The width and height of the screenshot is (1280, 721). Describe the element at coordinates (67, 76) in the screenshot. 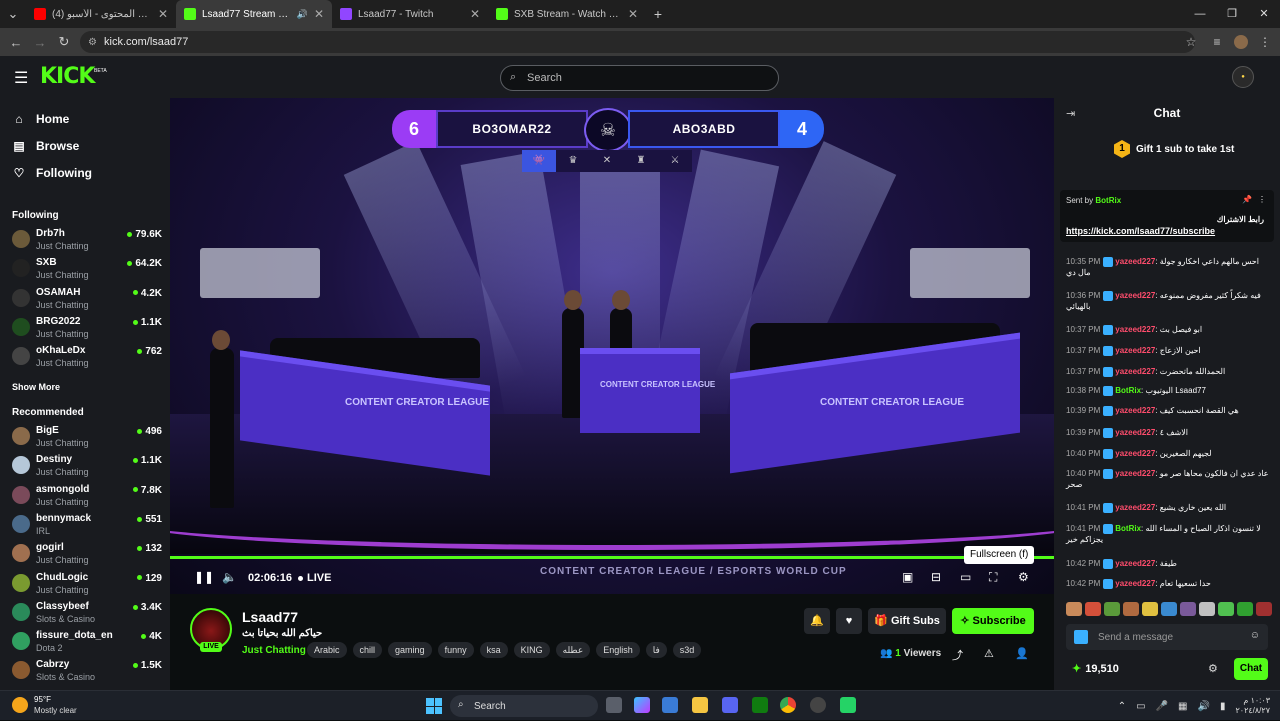

I see `kick-logo: KICK` at that location.